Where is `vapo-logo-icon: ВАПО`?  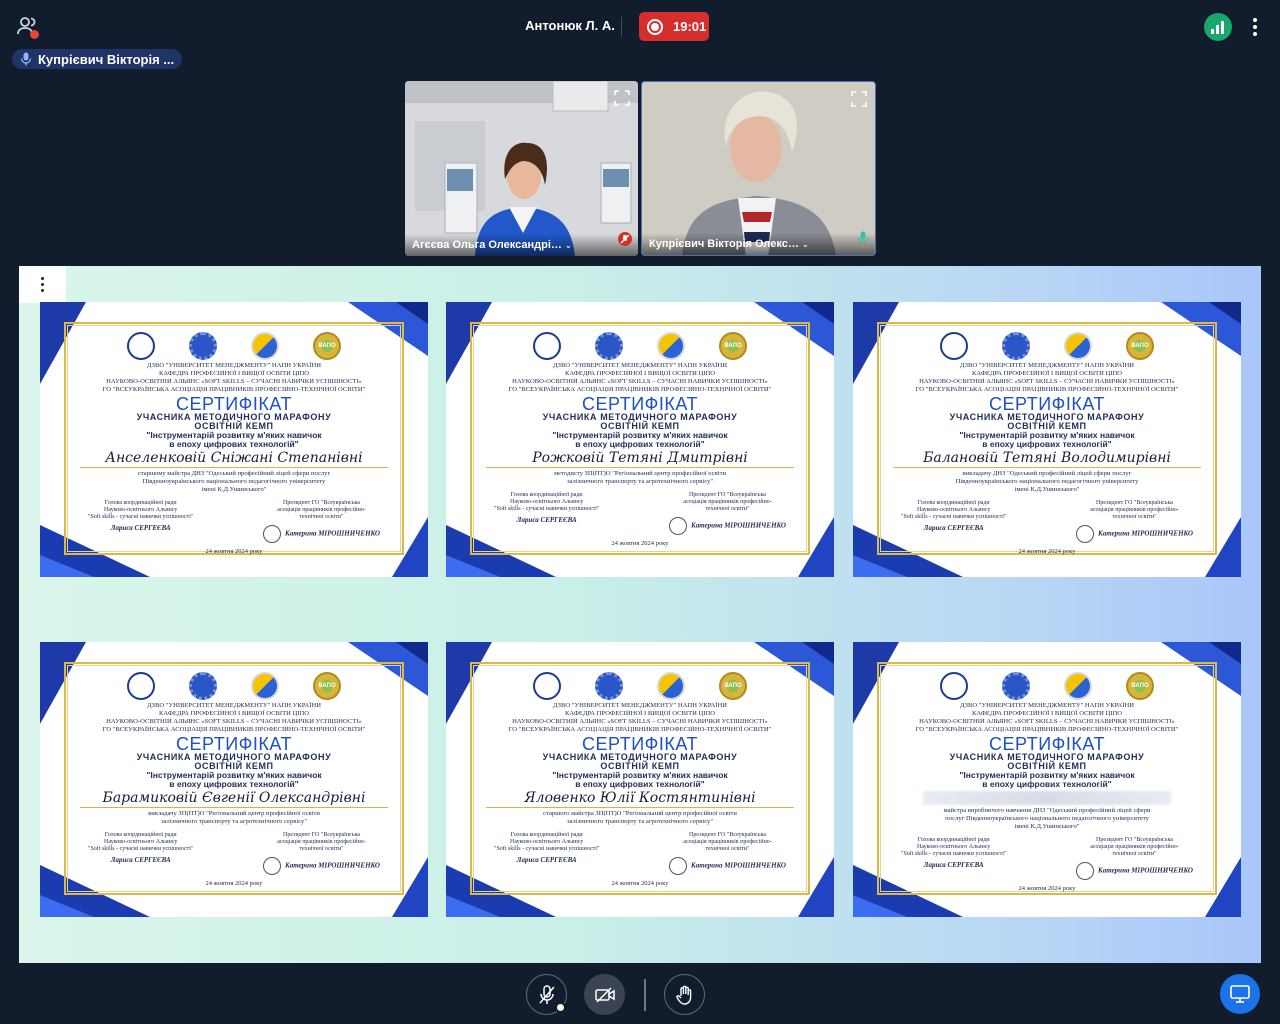
vapo-logo-icon: ВАПО is located at coordinates (1140, 346).